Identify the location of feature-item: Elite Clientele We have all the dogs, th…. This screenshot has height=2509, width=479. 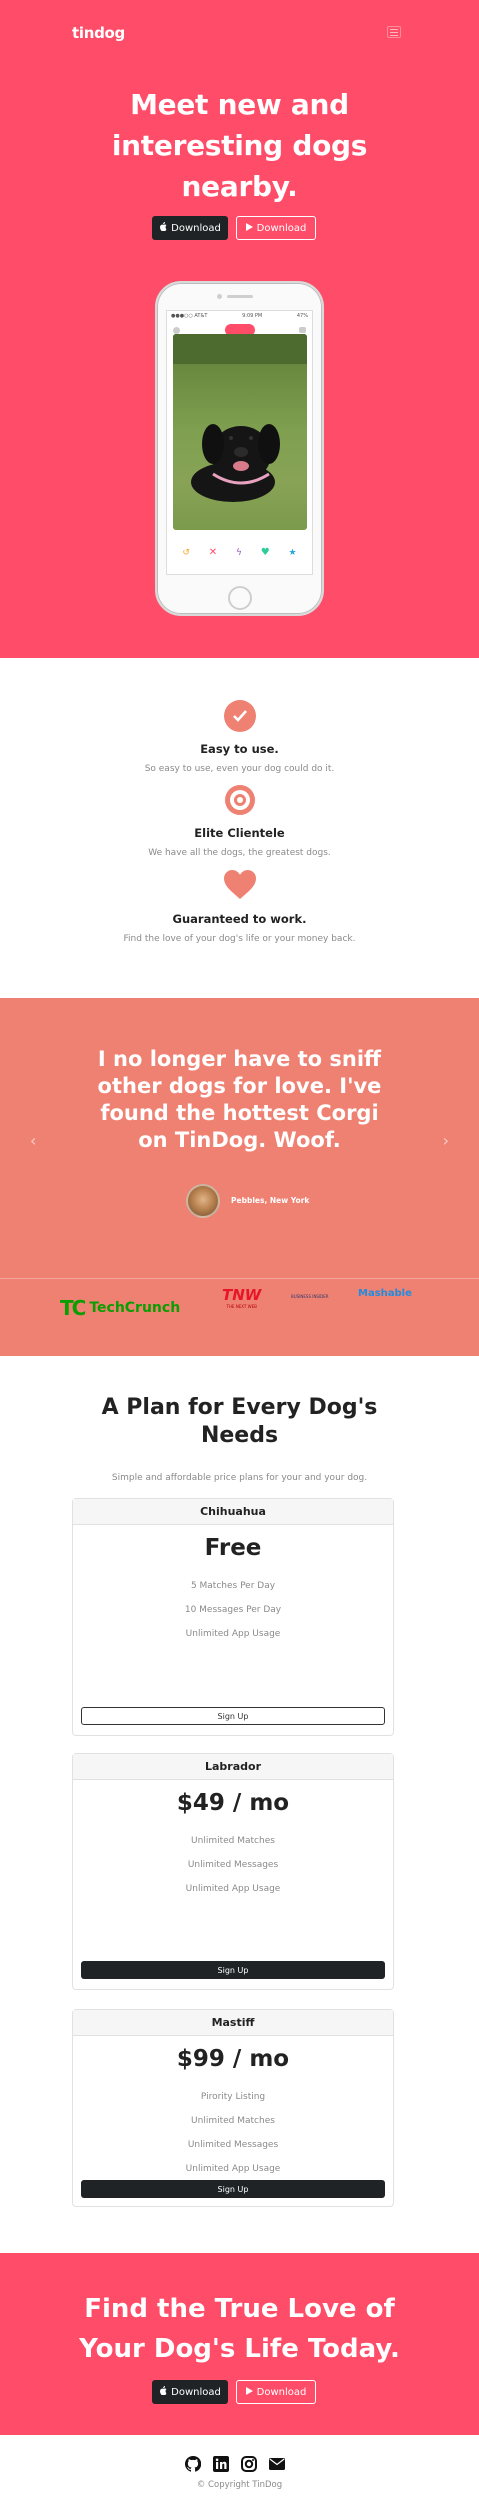
(239, 821).